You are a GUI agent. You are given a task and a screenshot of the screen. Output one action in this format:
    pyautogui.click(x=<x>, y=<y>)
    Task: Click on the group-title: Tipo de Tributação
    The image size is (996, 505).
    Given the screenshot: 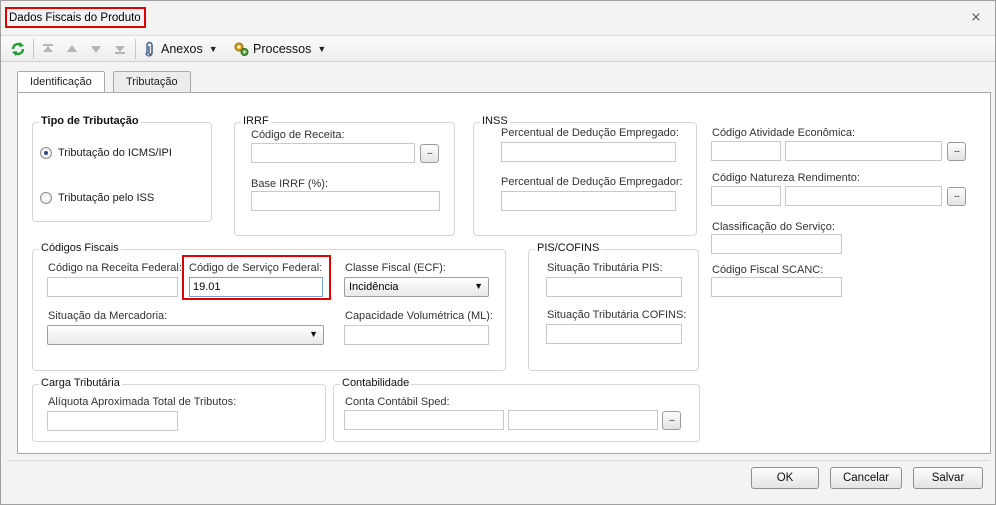 What is the action you would take?
    pyautogui.click(x=90, y=121)
    